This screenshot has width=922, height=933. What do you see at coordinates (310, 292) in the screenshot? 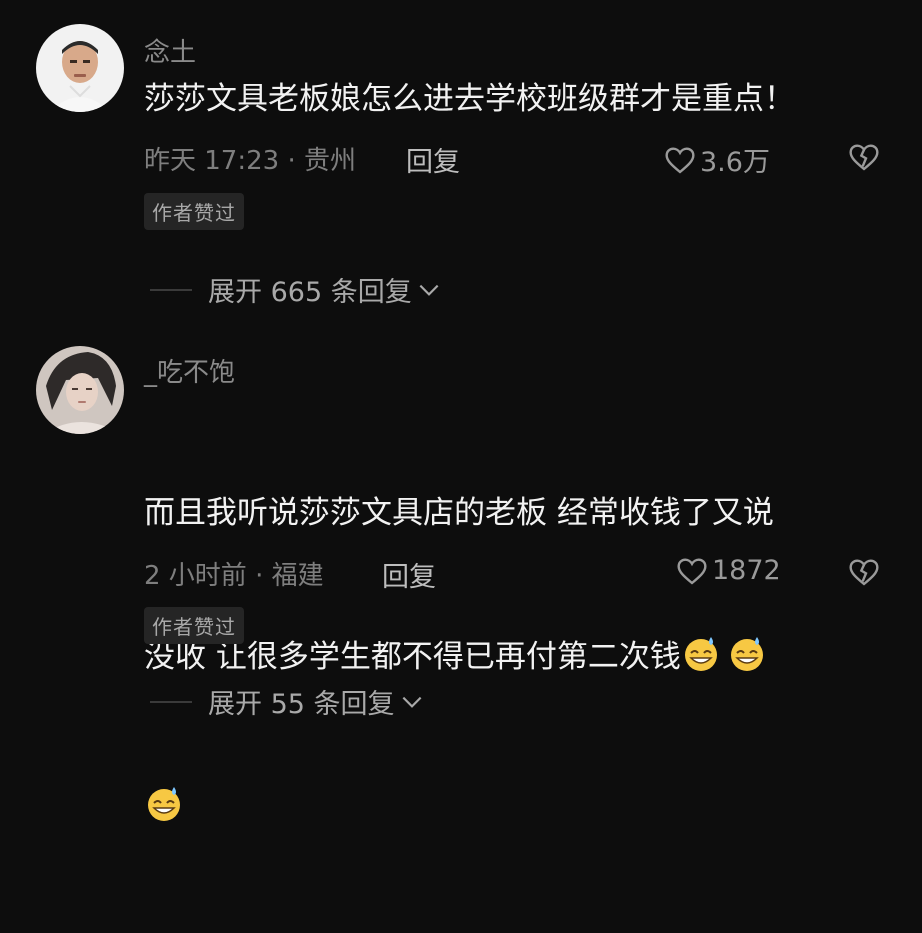
I see `expand-replies-label: 展开 665 条回复` at bounding box center [310, 292].